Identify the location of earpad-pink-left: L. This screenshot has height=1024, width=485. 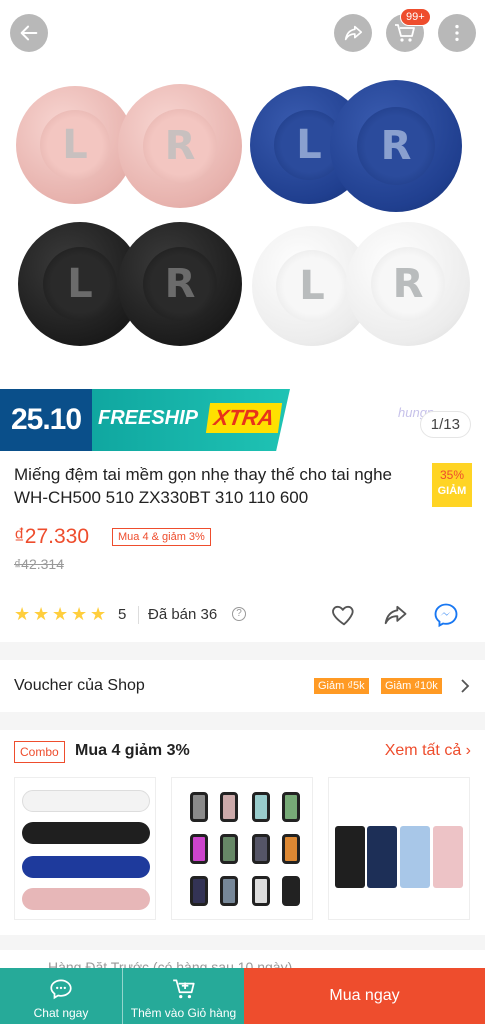
(75, 145).